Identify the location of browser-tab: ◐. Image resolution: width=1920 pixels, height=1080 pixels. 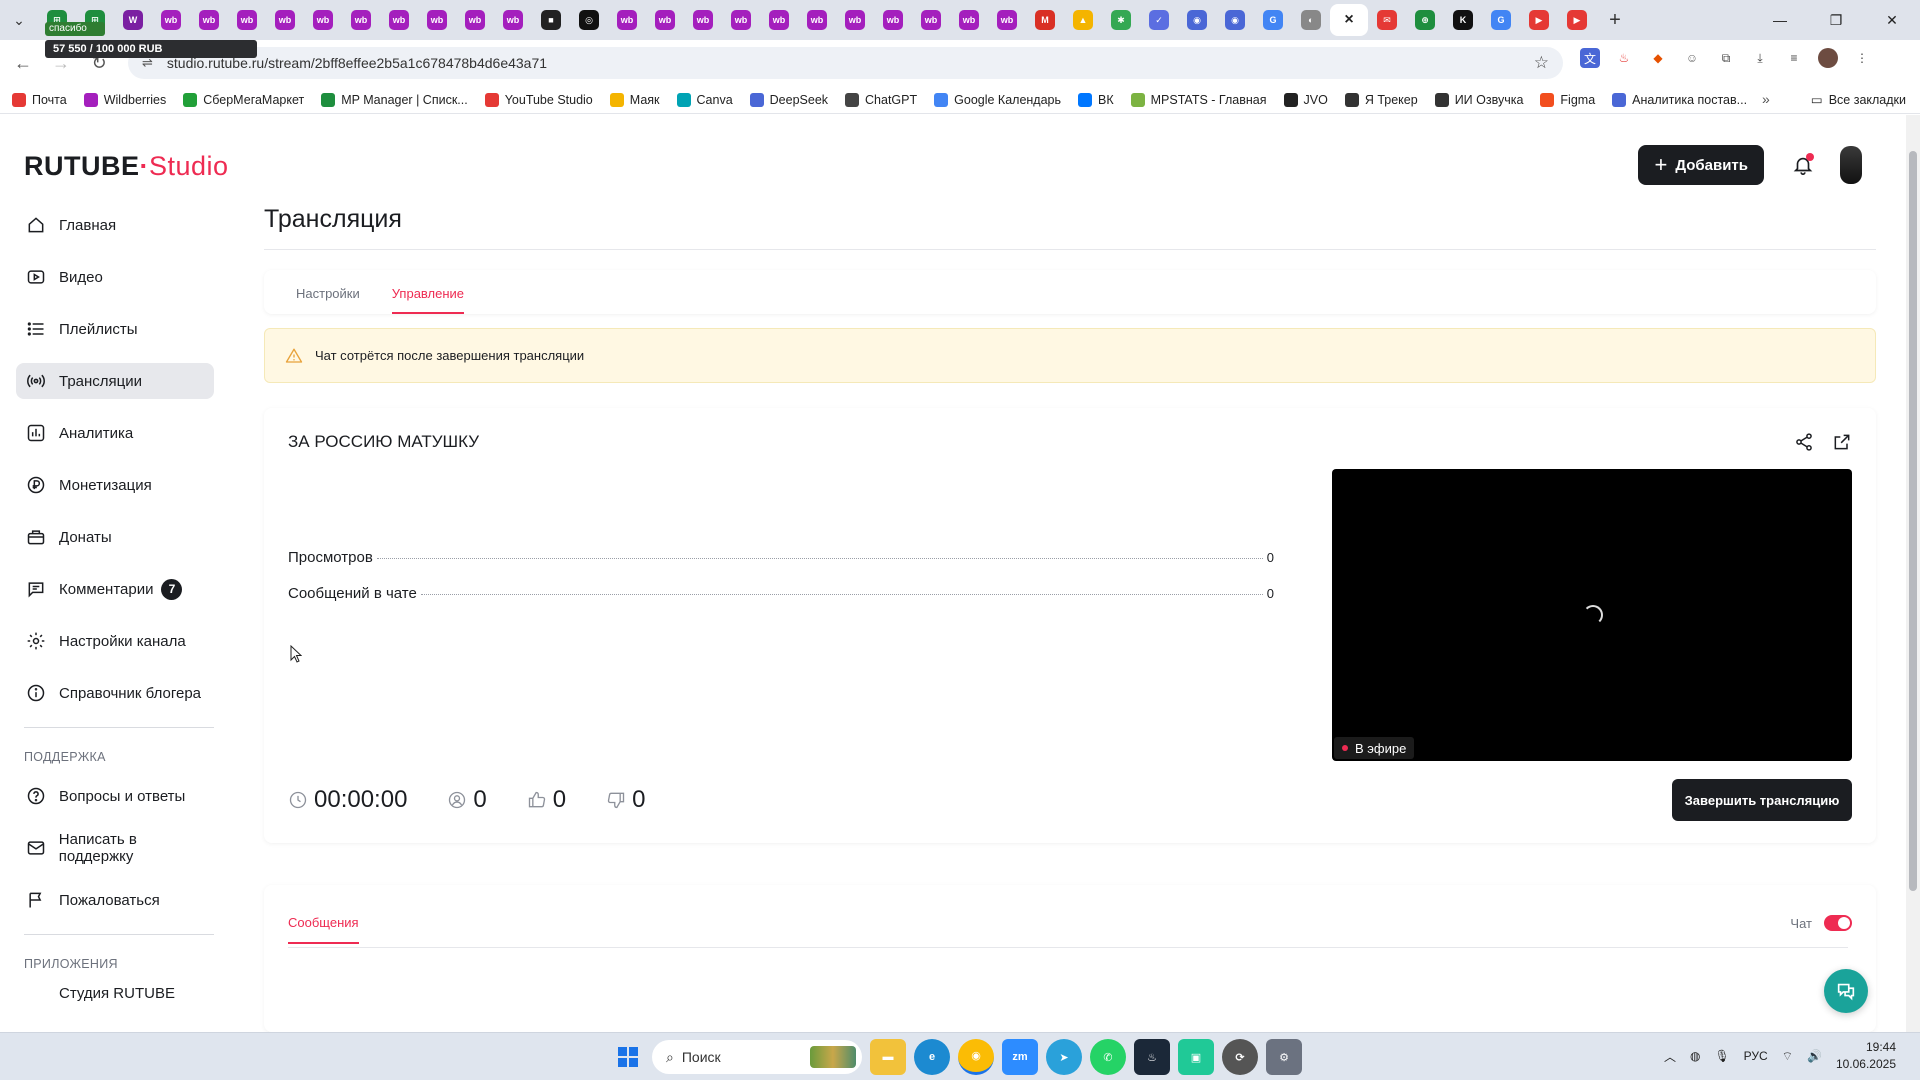
(1311, 20).